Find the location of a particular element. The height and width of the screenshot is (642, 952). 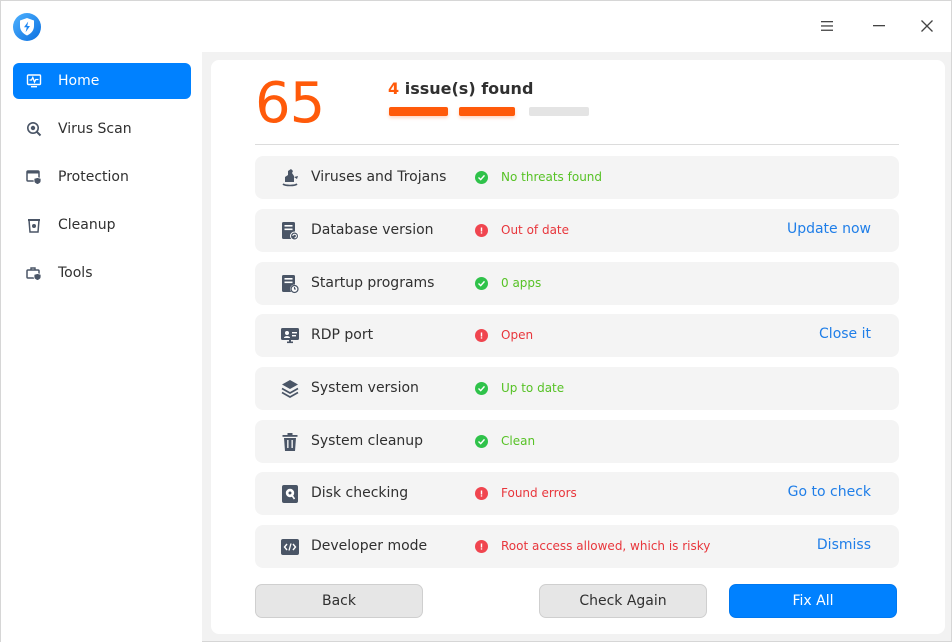

trojan-horse-icon is located at coordinates (290, 178).